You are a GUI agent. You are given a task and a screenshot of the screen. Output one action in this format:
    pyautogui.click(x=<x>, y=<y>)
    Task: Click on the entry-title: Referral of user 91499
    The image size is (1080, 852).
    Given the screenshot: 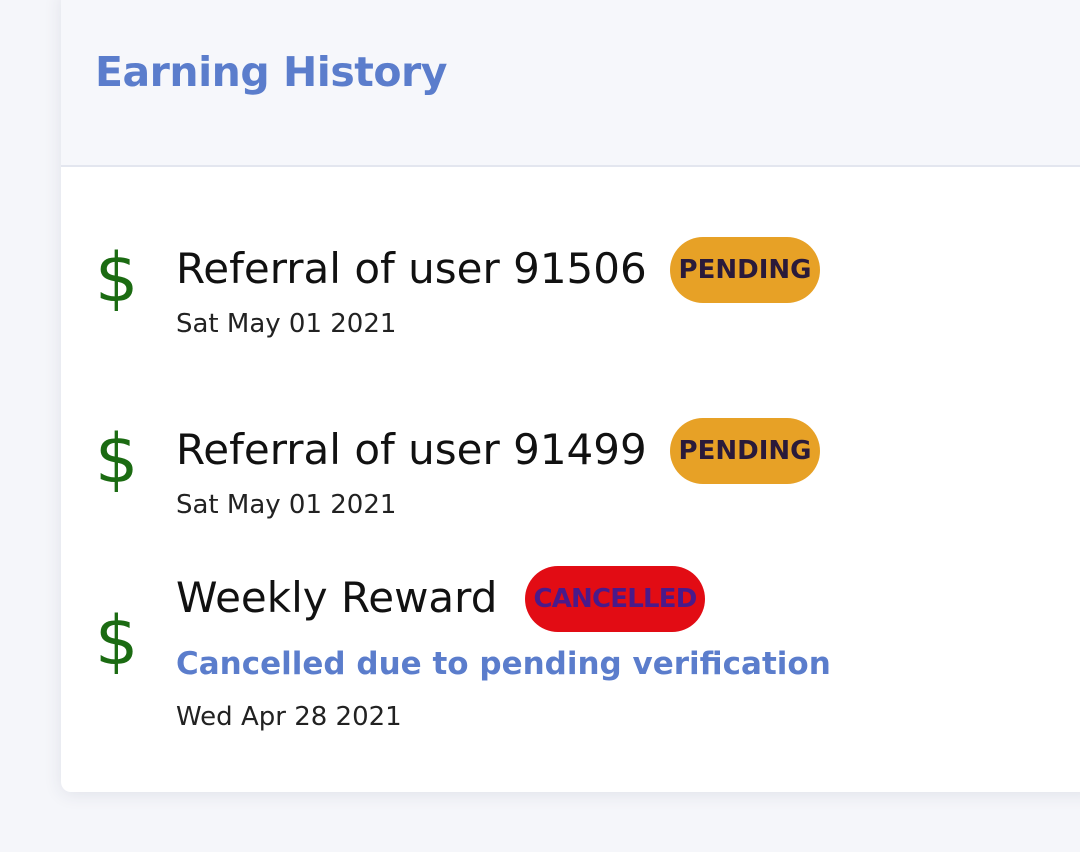 What is the action you would take?
    pyautogui.click(x=411, y=449)
    